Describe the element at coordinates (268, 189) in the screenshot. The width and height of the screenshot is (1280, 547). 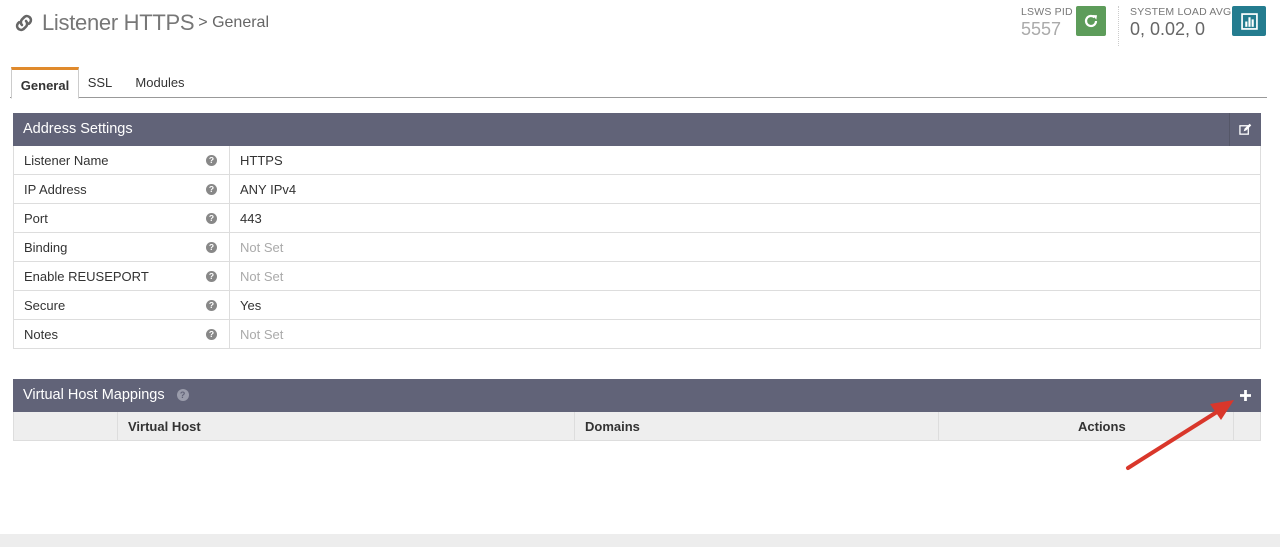
I see `setting-value: ANY IPv4` at that location.